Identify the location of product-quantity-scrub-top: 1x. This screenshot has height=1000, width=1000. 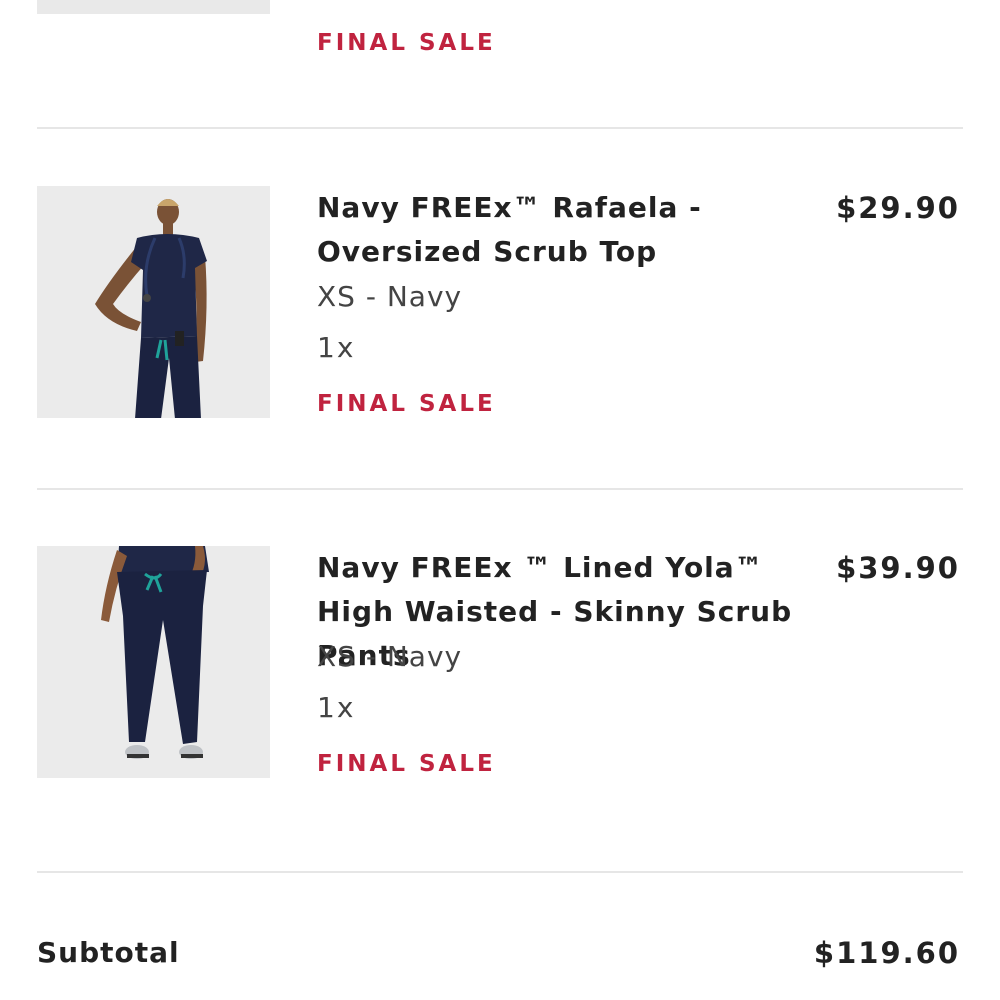
(336, 347).